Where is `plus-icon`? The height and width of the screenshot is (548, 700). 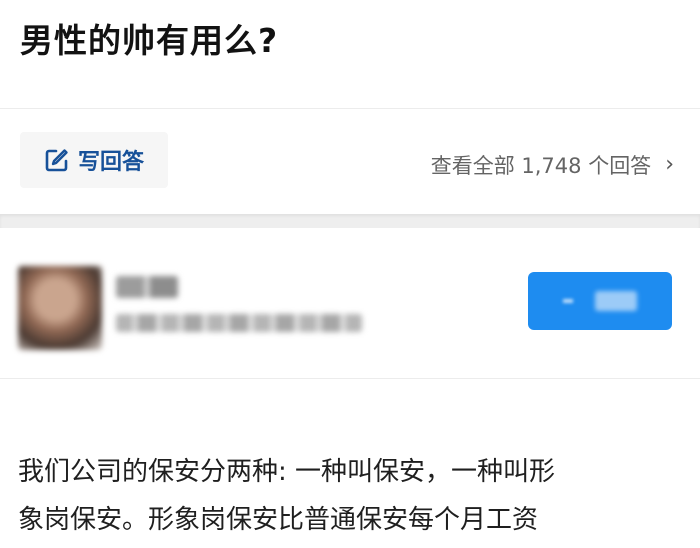
plus-icon is located at coordinates (568, 301).